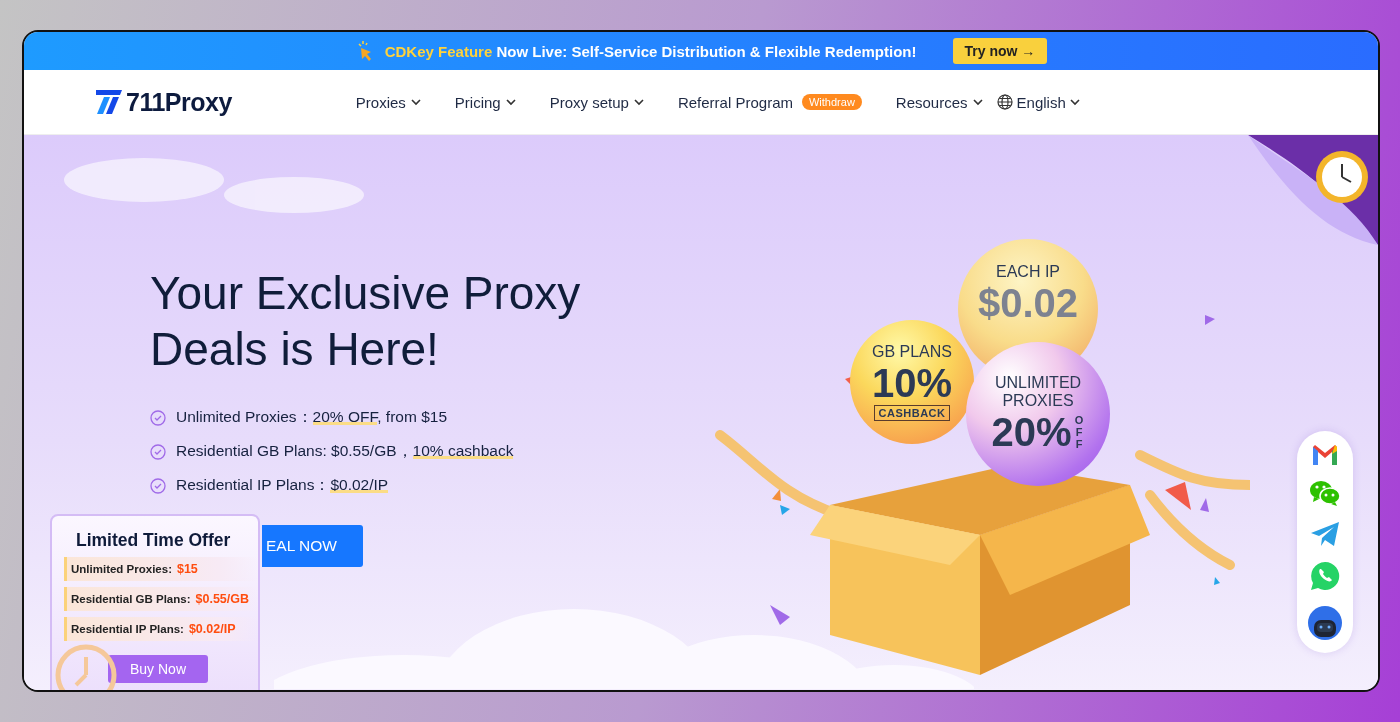 The height and width of the screenshot is (722, 1400). What do you see at coordinates (735, 102) in the screenshot?
I see `nav-link: Referral Program` at bounding box center [735, 102].